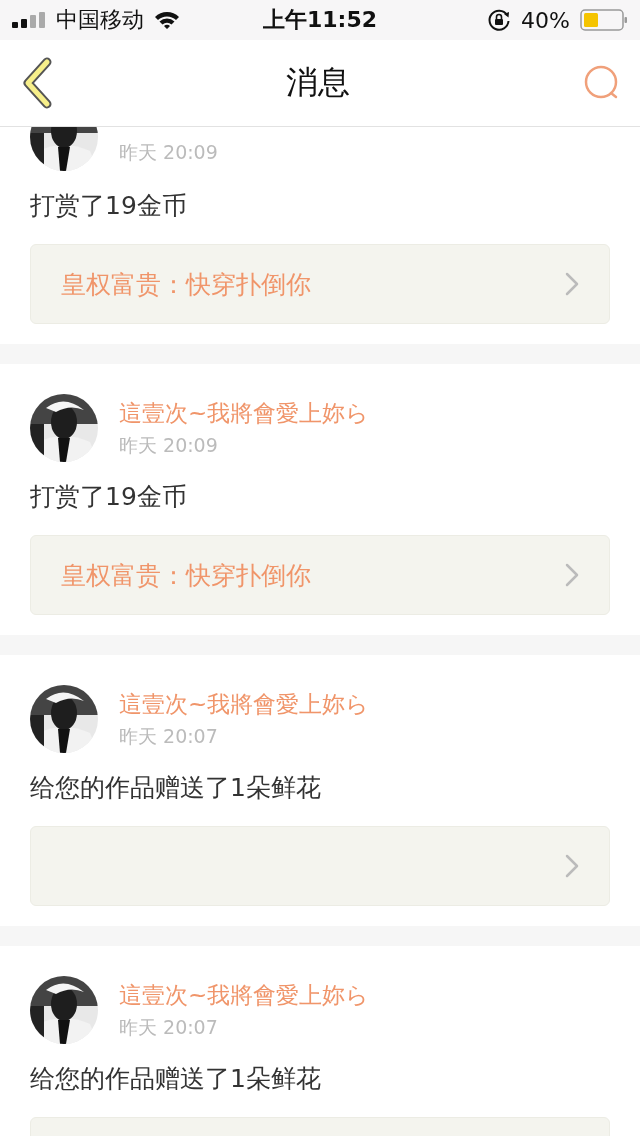 Image resolution: width=640 pixels, height=1136 pixels. I want to click on chevron-left-icon, so click(37, 83).